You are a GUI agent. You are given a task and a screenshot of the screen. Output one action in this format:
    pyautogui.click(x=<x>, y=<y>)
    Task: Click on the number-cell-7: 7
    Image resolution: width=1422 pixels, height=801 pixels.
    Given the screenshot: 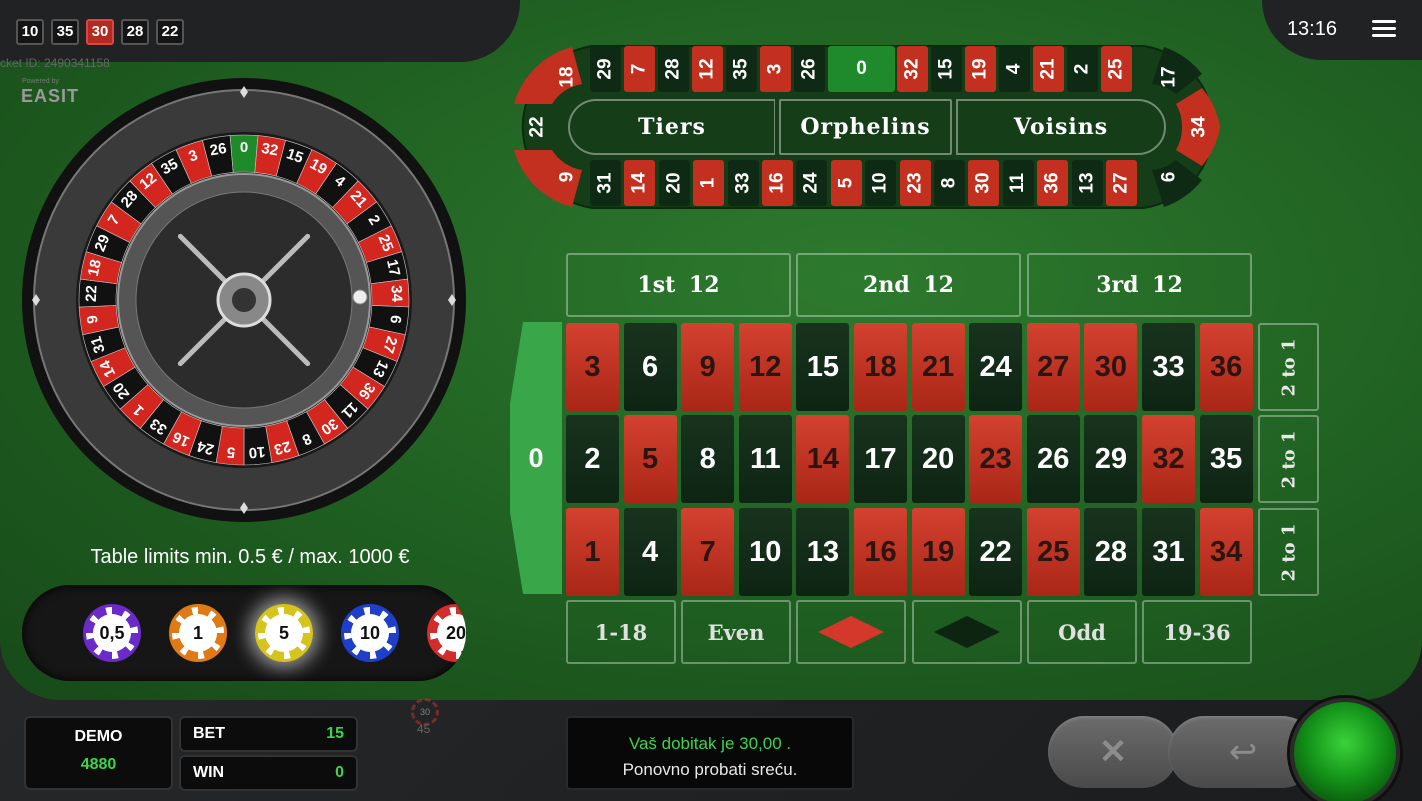 What is the action you would take?
    pyautogui.click(x=708, y=552)
    